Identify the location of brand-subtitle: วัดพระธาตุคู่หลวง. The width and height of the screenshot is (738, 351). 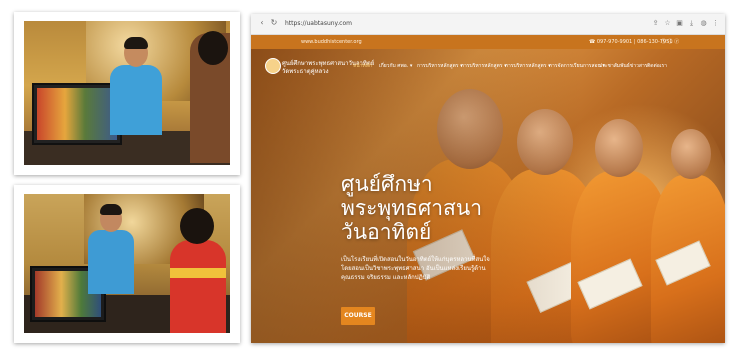
(305, 71).